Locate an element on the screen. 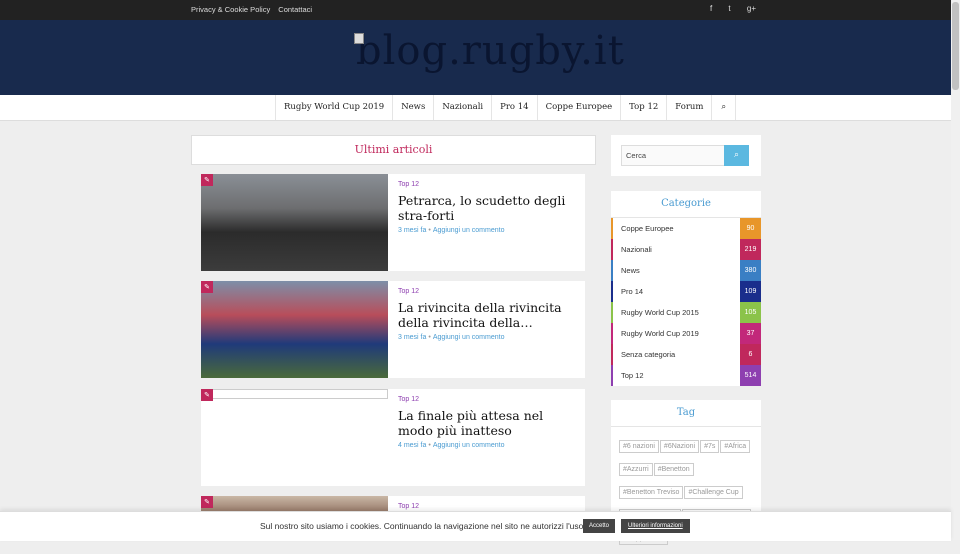  logo-alt-text: blog.rugby.it is located at coordinates (490, 51).